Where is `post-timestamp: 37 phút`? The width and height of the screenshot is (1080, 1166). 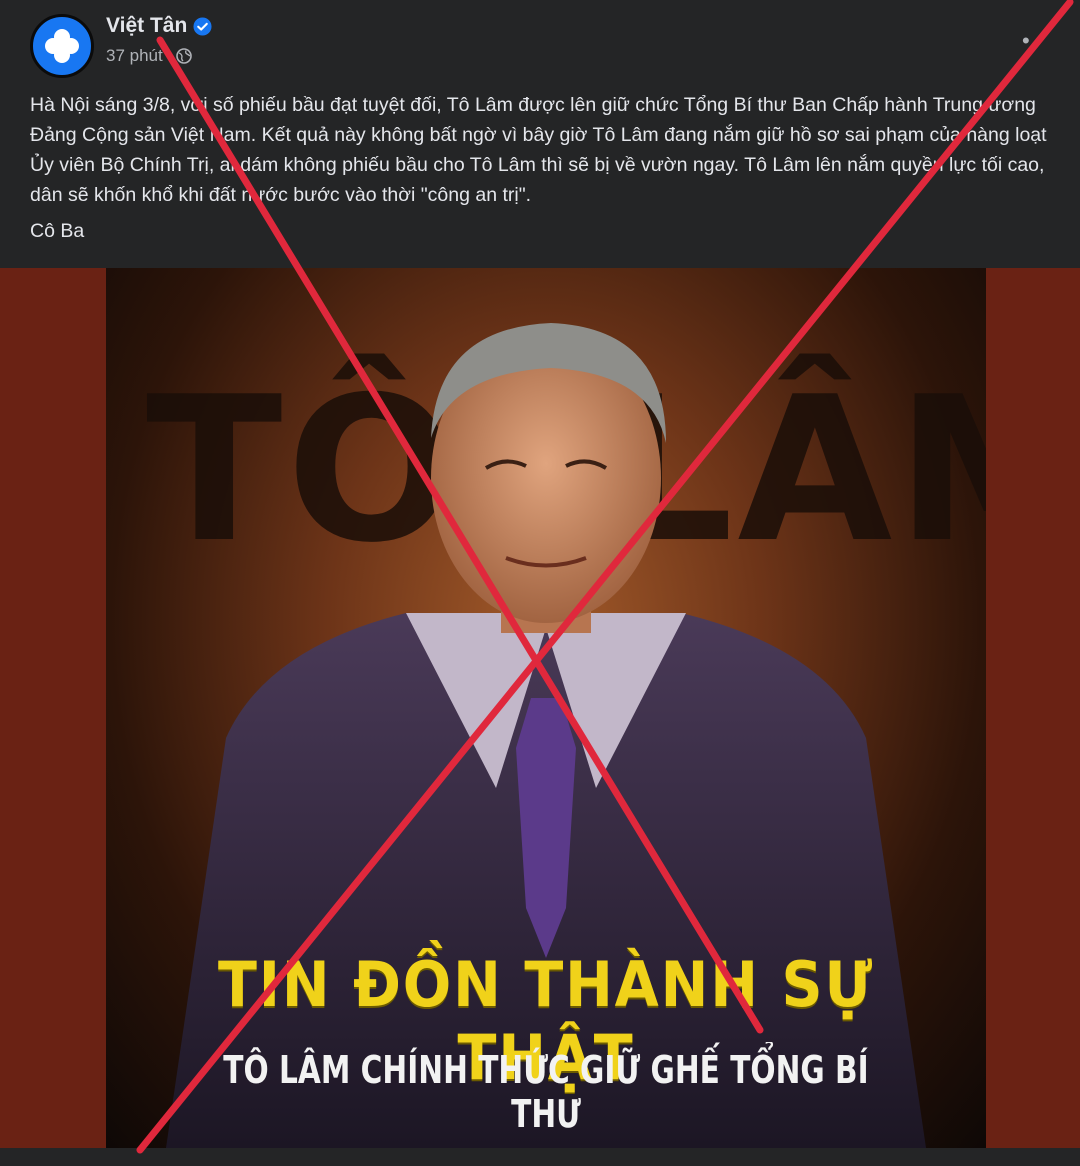 post-timestamp: 37 phút is located at coordinates (134, 56).